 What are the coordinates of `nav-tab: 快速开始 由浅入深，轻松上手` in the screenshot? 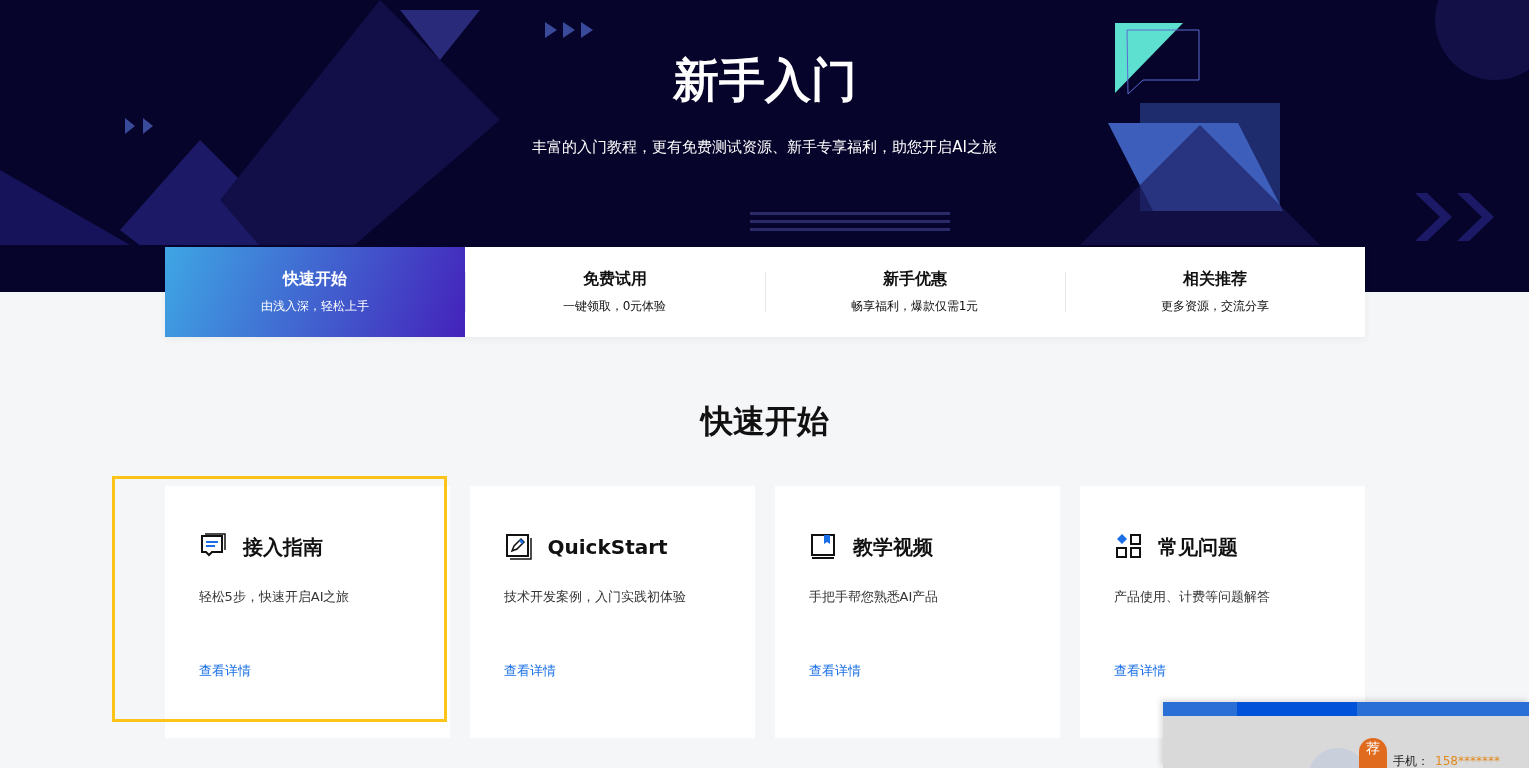 It's located at (314, 292).